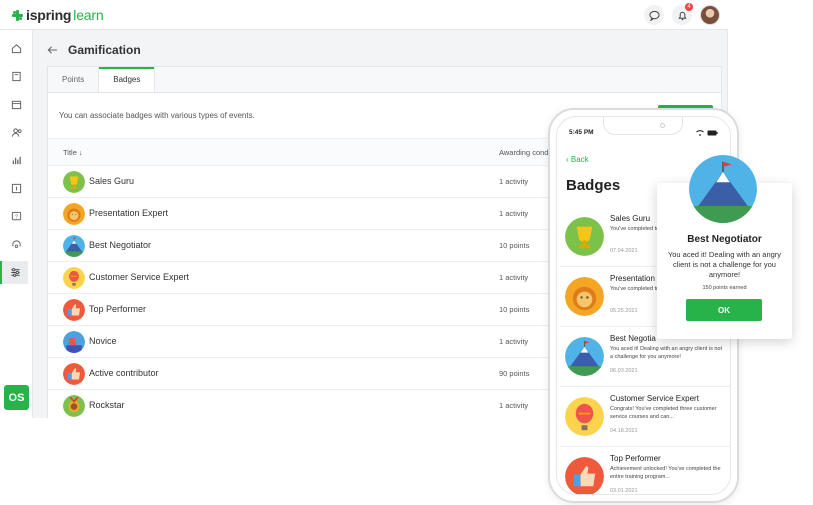 This screenshot has height=505, width=813. I want to click on phone-title: Badges, so click(593, 185).